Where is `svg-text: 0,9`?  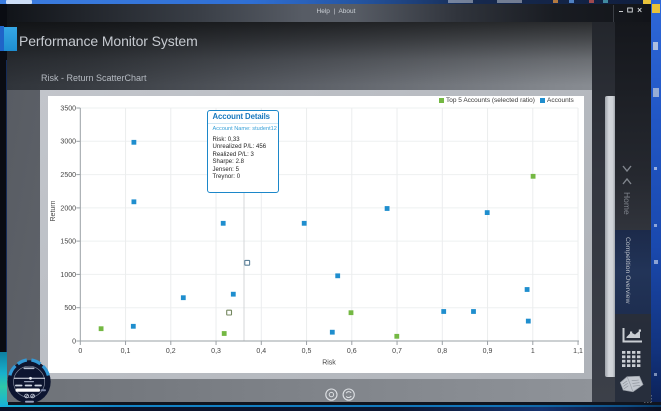 svg-text: 0,9 is located at coordinates (487, 351).